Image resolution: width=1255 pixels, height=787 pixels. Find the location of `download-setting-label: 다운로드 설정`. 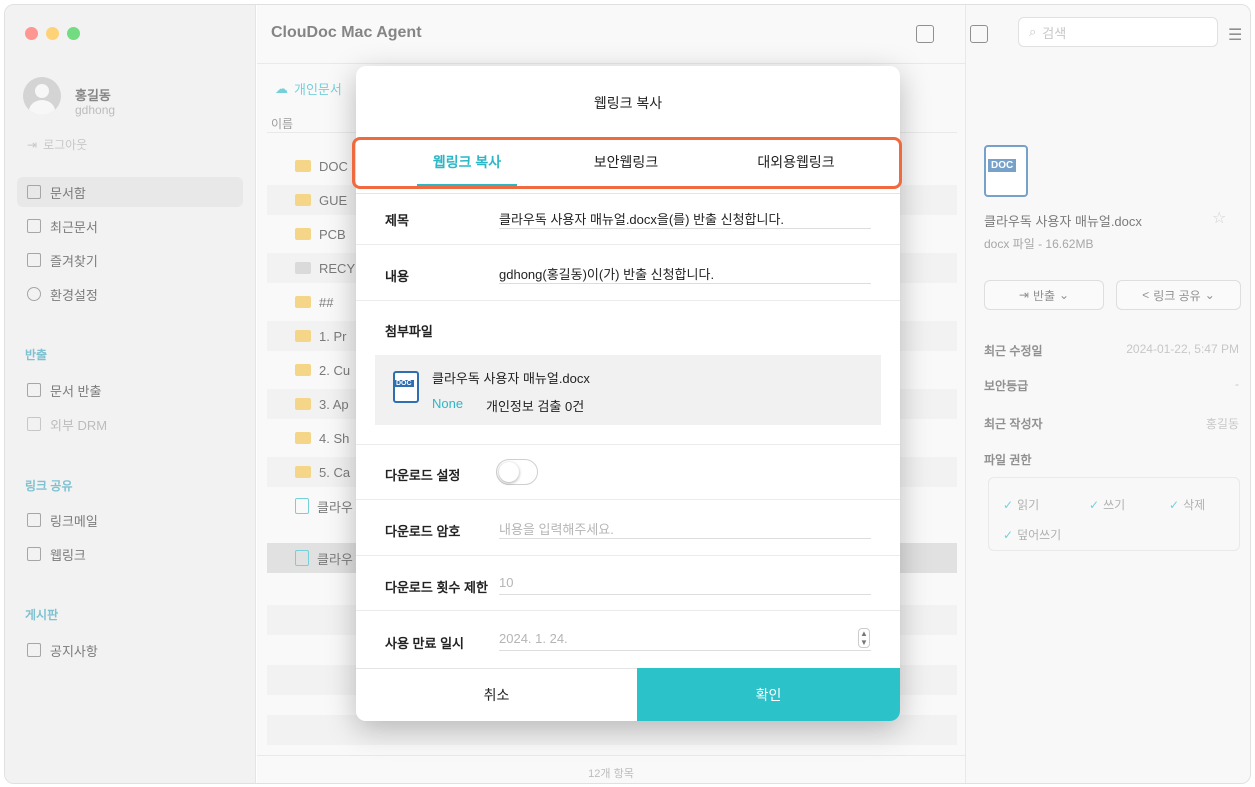

download-setting-label: 다운로드 설정 is located at coordinates (423, 475).